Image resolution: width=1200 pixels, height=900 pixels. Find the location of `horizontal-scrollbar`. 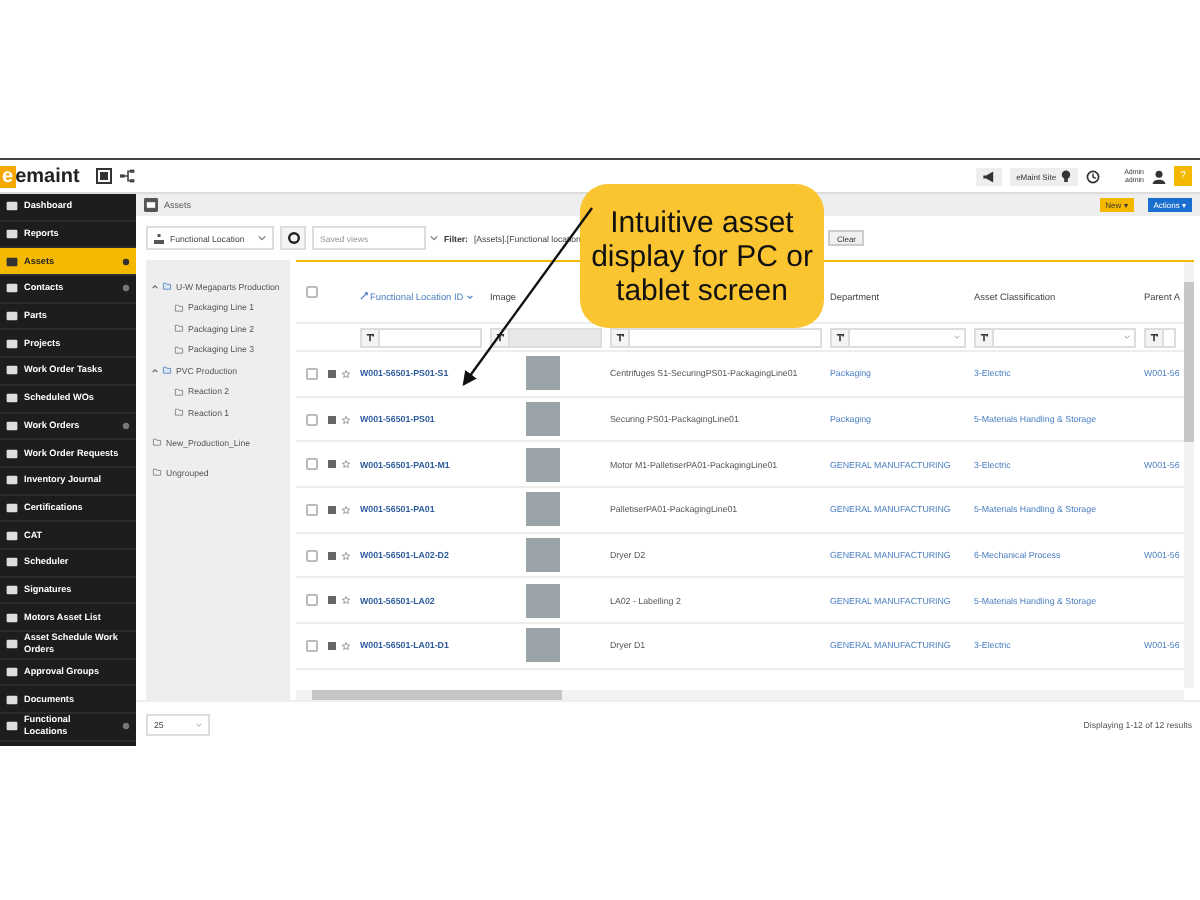

horizontal-scrollbar is located at coordinates (740, 695).